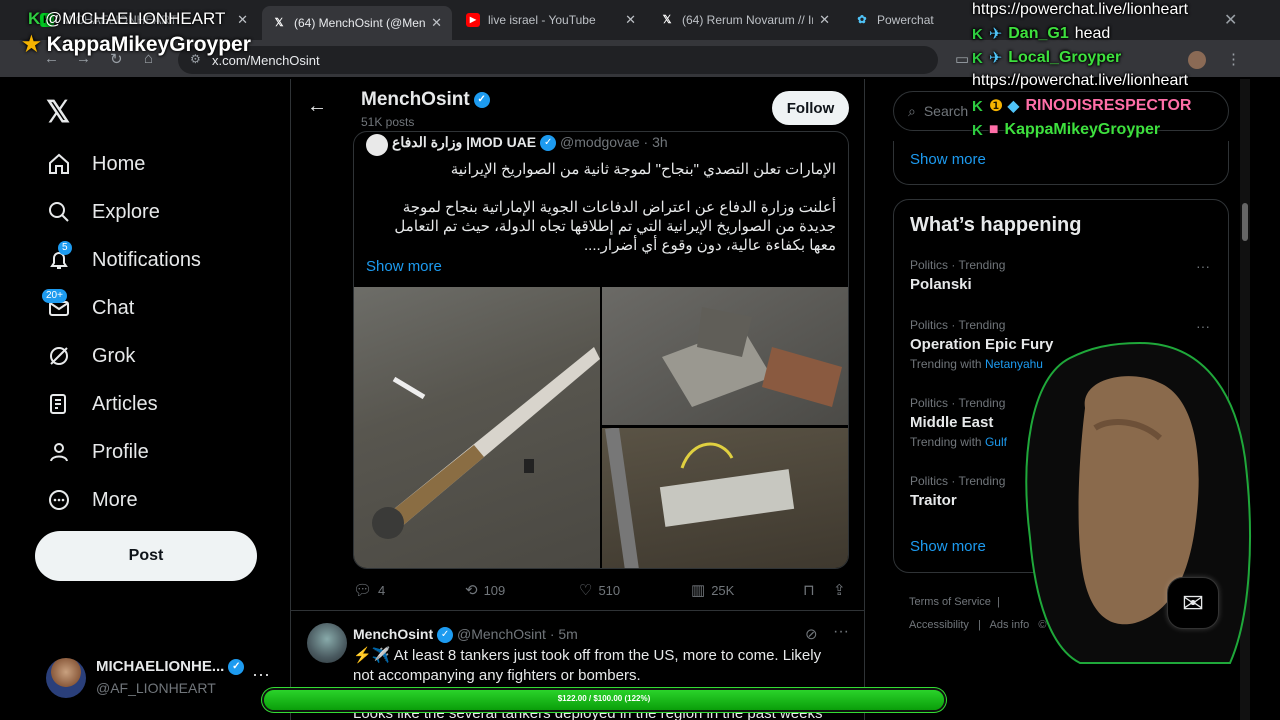 Image resolution: width=1280 pixels, height=720 pixels. I want to click on star-icon: ★, so click(31, 44).